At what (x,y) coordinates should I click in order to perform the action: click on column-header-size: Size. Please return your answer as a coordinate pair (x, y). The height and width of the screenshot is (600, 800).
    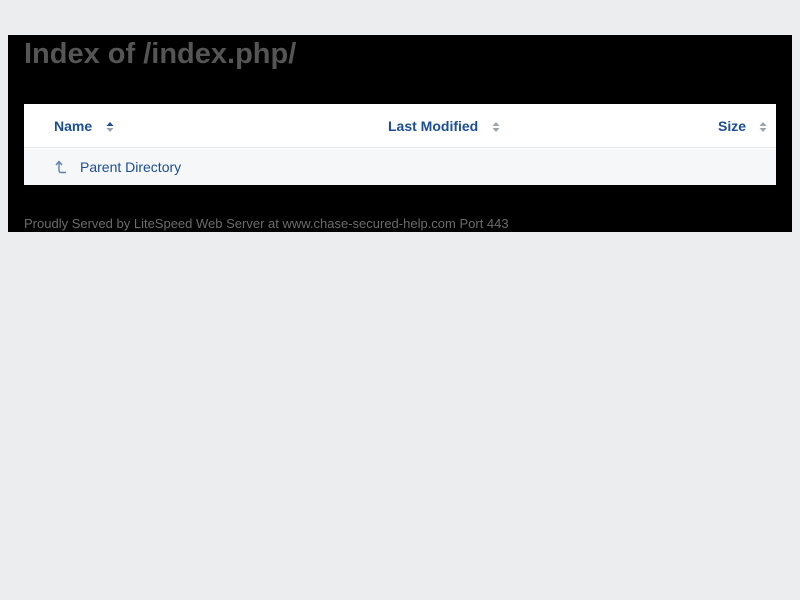
    Looking at the image, I should click on (732, 126).